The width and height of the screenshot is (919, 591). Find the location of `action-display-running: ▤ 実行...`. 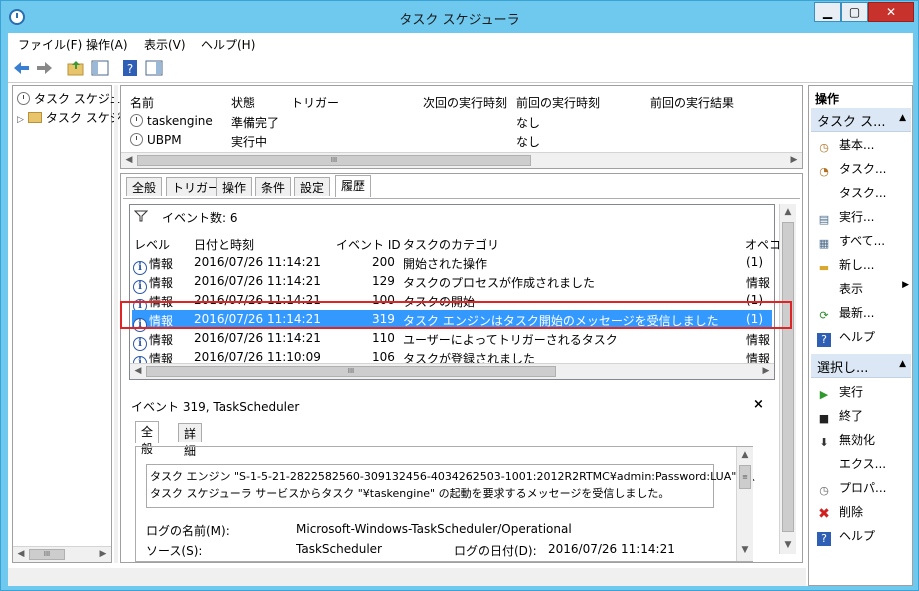

action-display-running: ▤ 実行... is located at coordinates (864, 219).